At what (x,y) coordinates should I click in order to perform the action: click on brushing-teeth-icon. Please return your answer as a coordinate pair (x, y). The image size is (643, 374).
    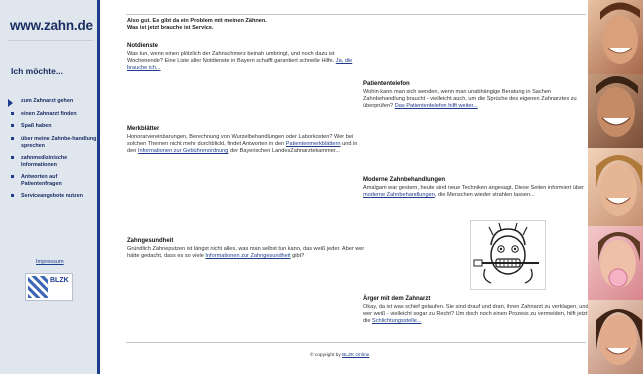
    Looking at the image, I should click on (506, 253).